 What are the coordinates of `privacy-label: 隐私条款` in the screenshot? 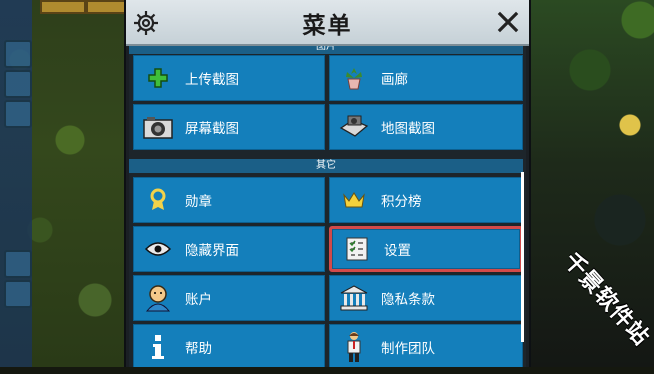 It's located at (408, 300).